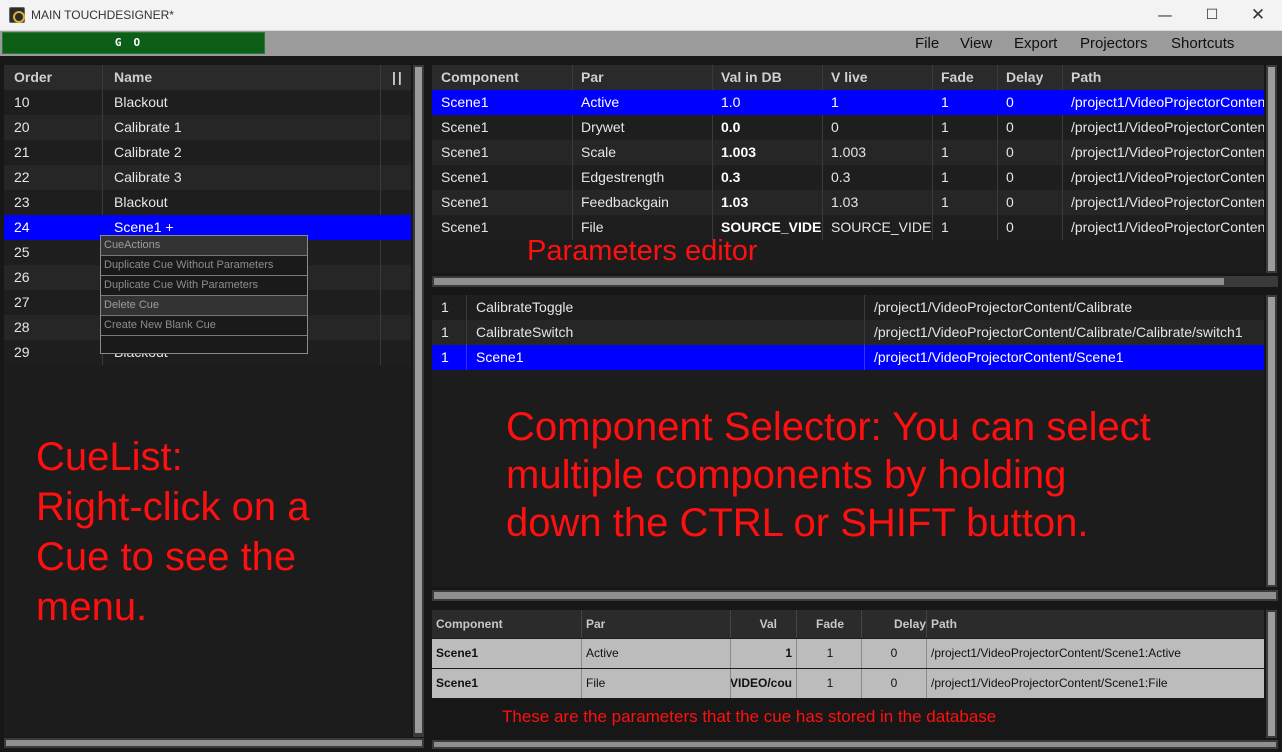  What do you see at coordinates (595, 624) in the screenshot?
I see `stored-header-par: Par` at bounding box center [595, 624].